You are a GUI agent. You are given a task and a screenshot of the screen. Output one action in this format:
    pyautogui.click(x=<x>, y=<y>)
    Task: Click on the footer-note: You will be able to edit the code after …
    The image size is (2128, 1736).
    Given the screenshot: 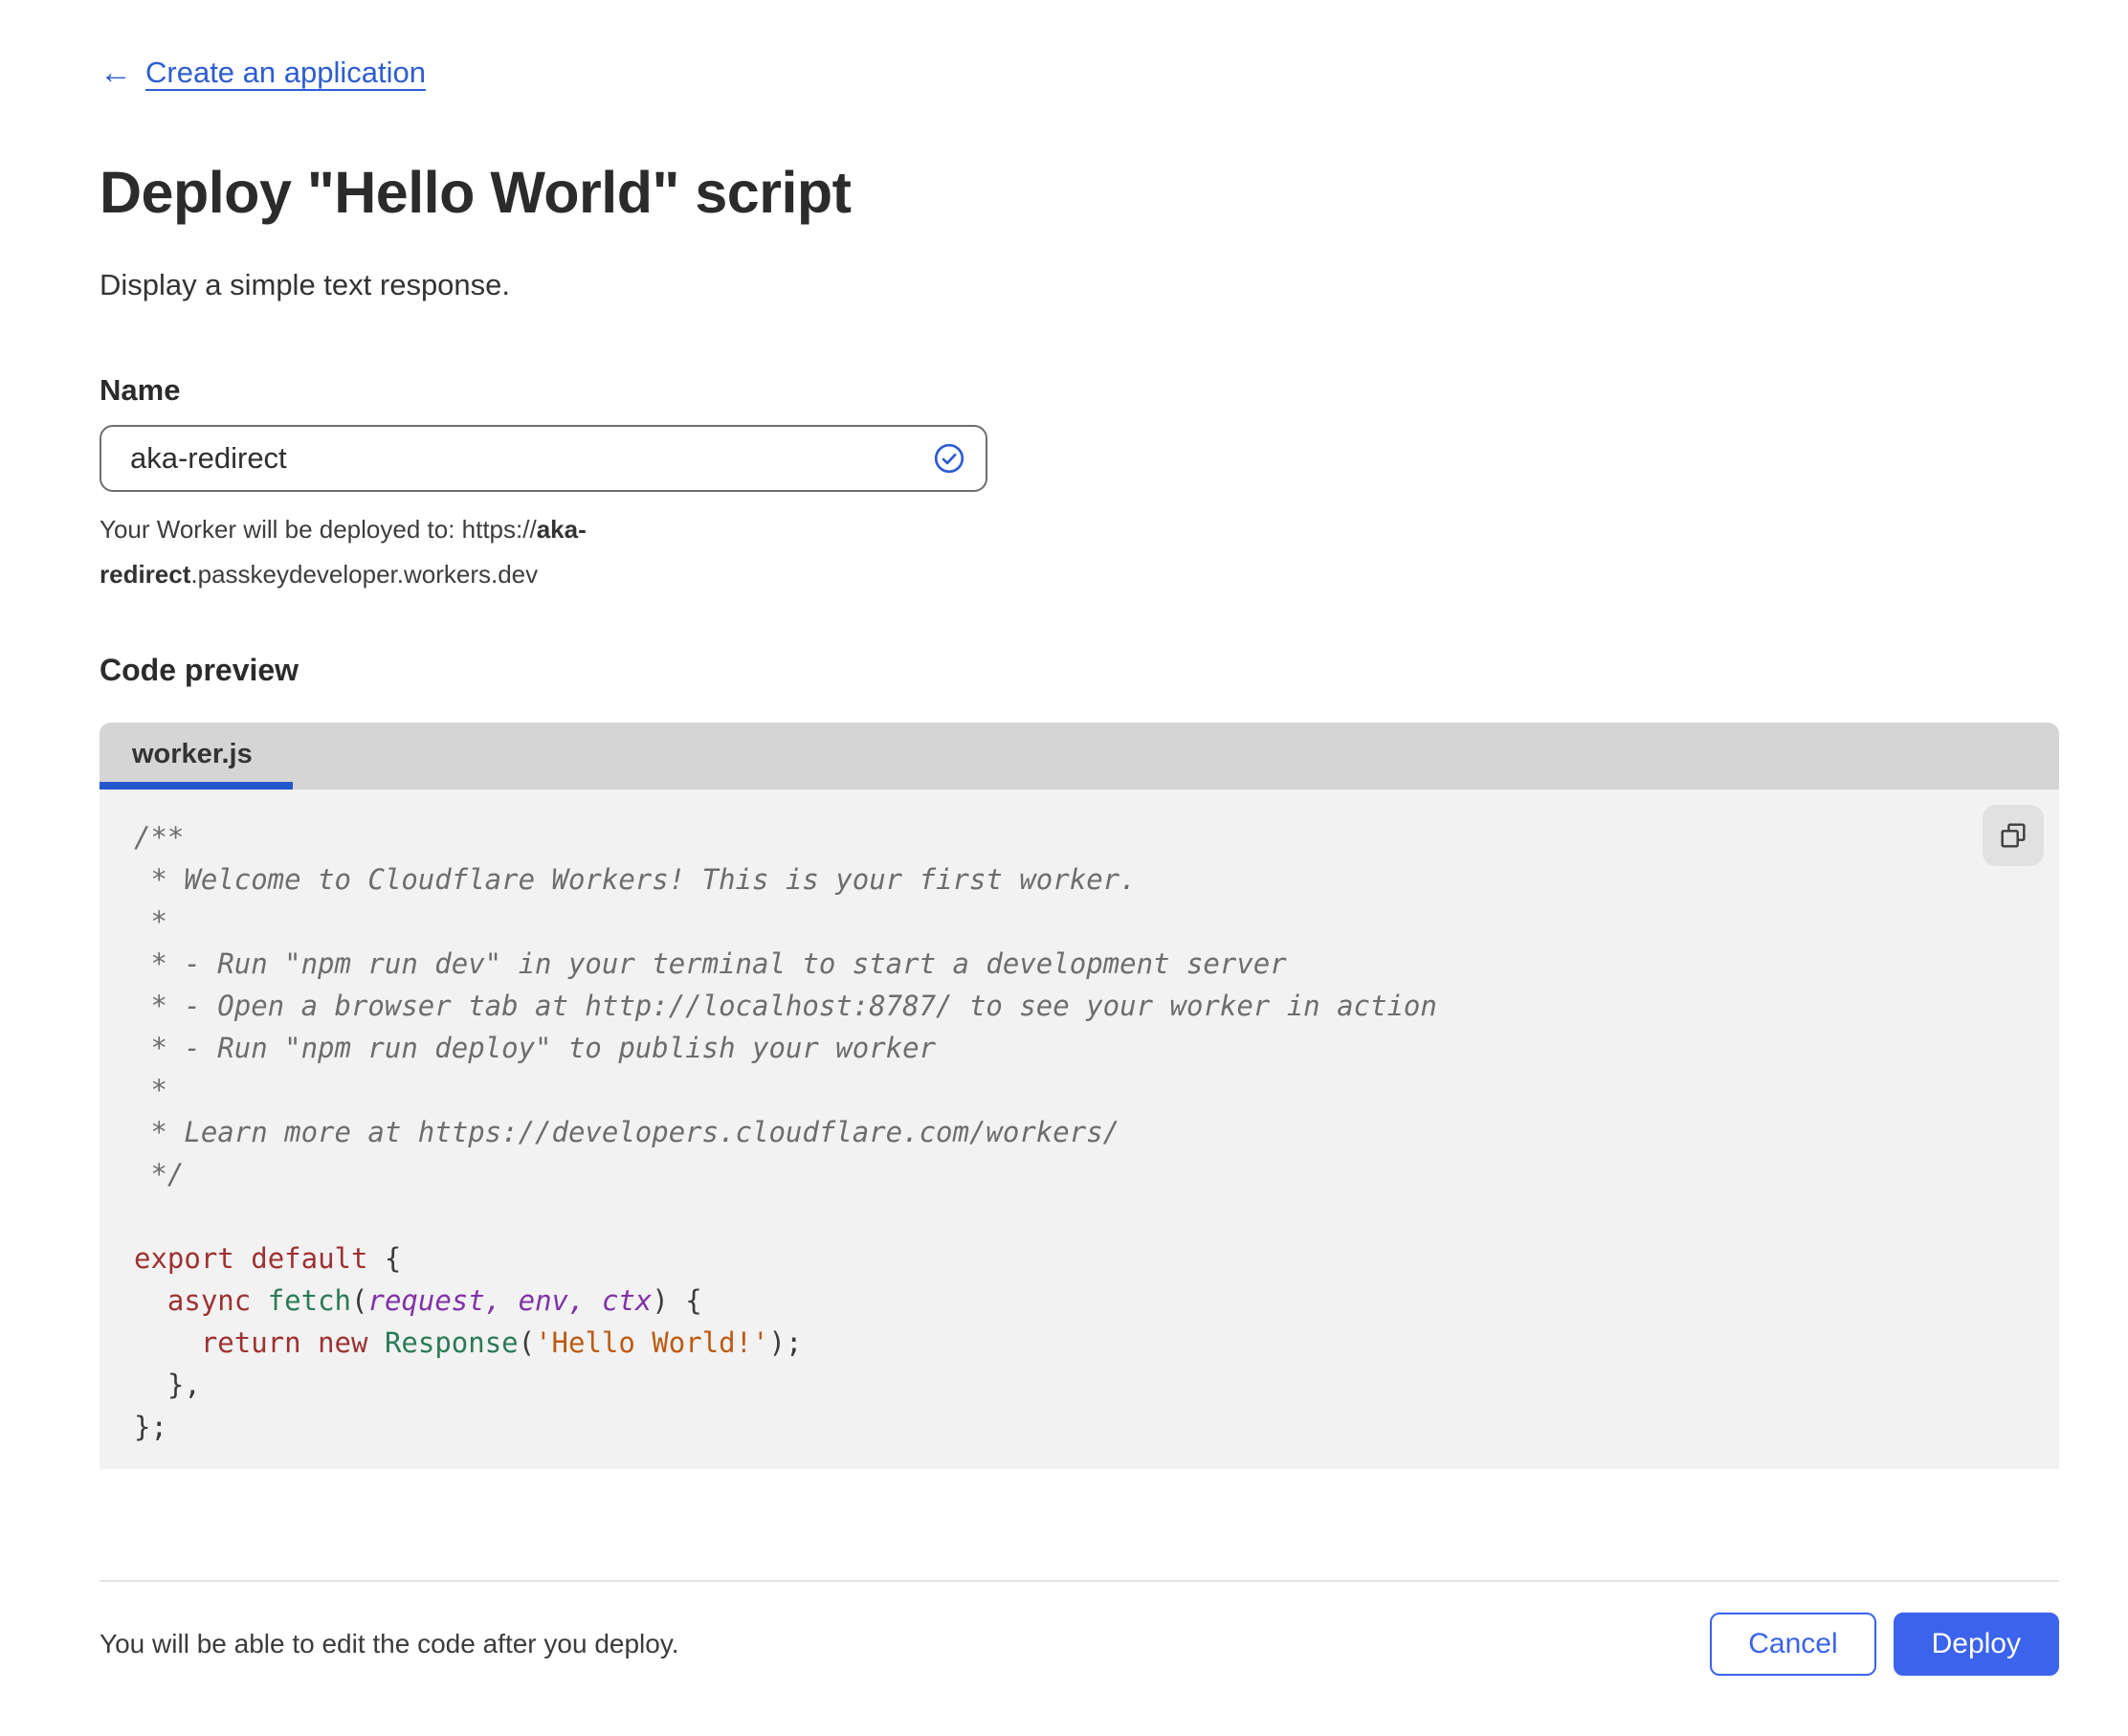 What is the action you would take?
    pyautogui.click(x=390, y=1643)
    